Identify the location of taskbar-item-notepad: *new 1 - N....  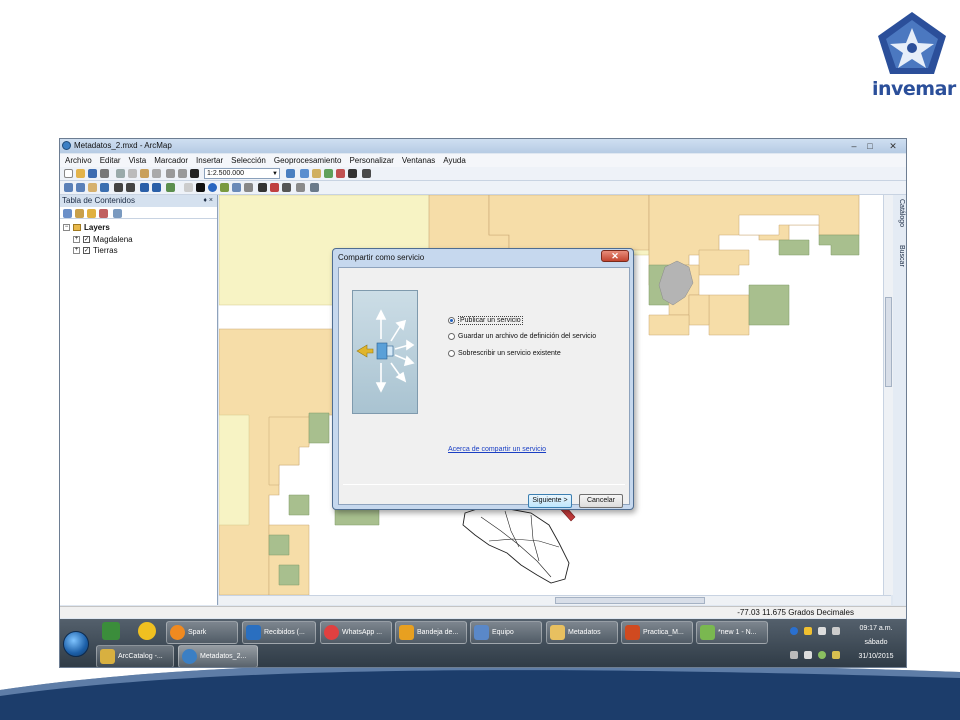
(732, 632).